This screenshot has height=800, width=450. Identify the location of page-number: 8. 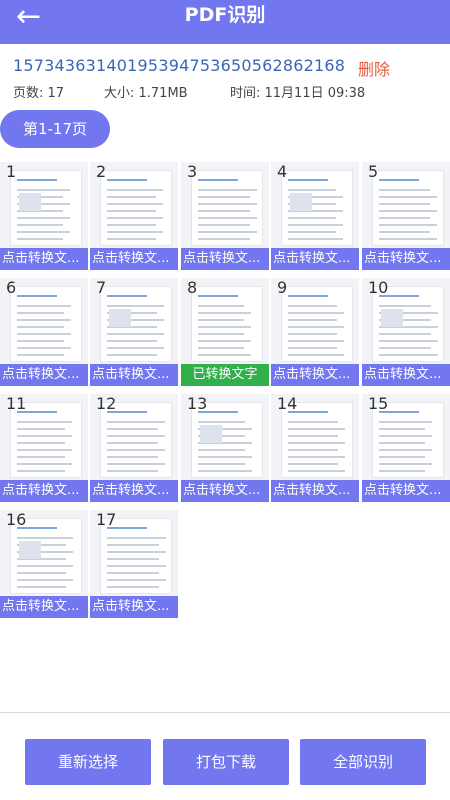
(192, 287).